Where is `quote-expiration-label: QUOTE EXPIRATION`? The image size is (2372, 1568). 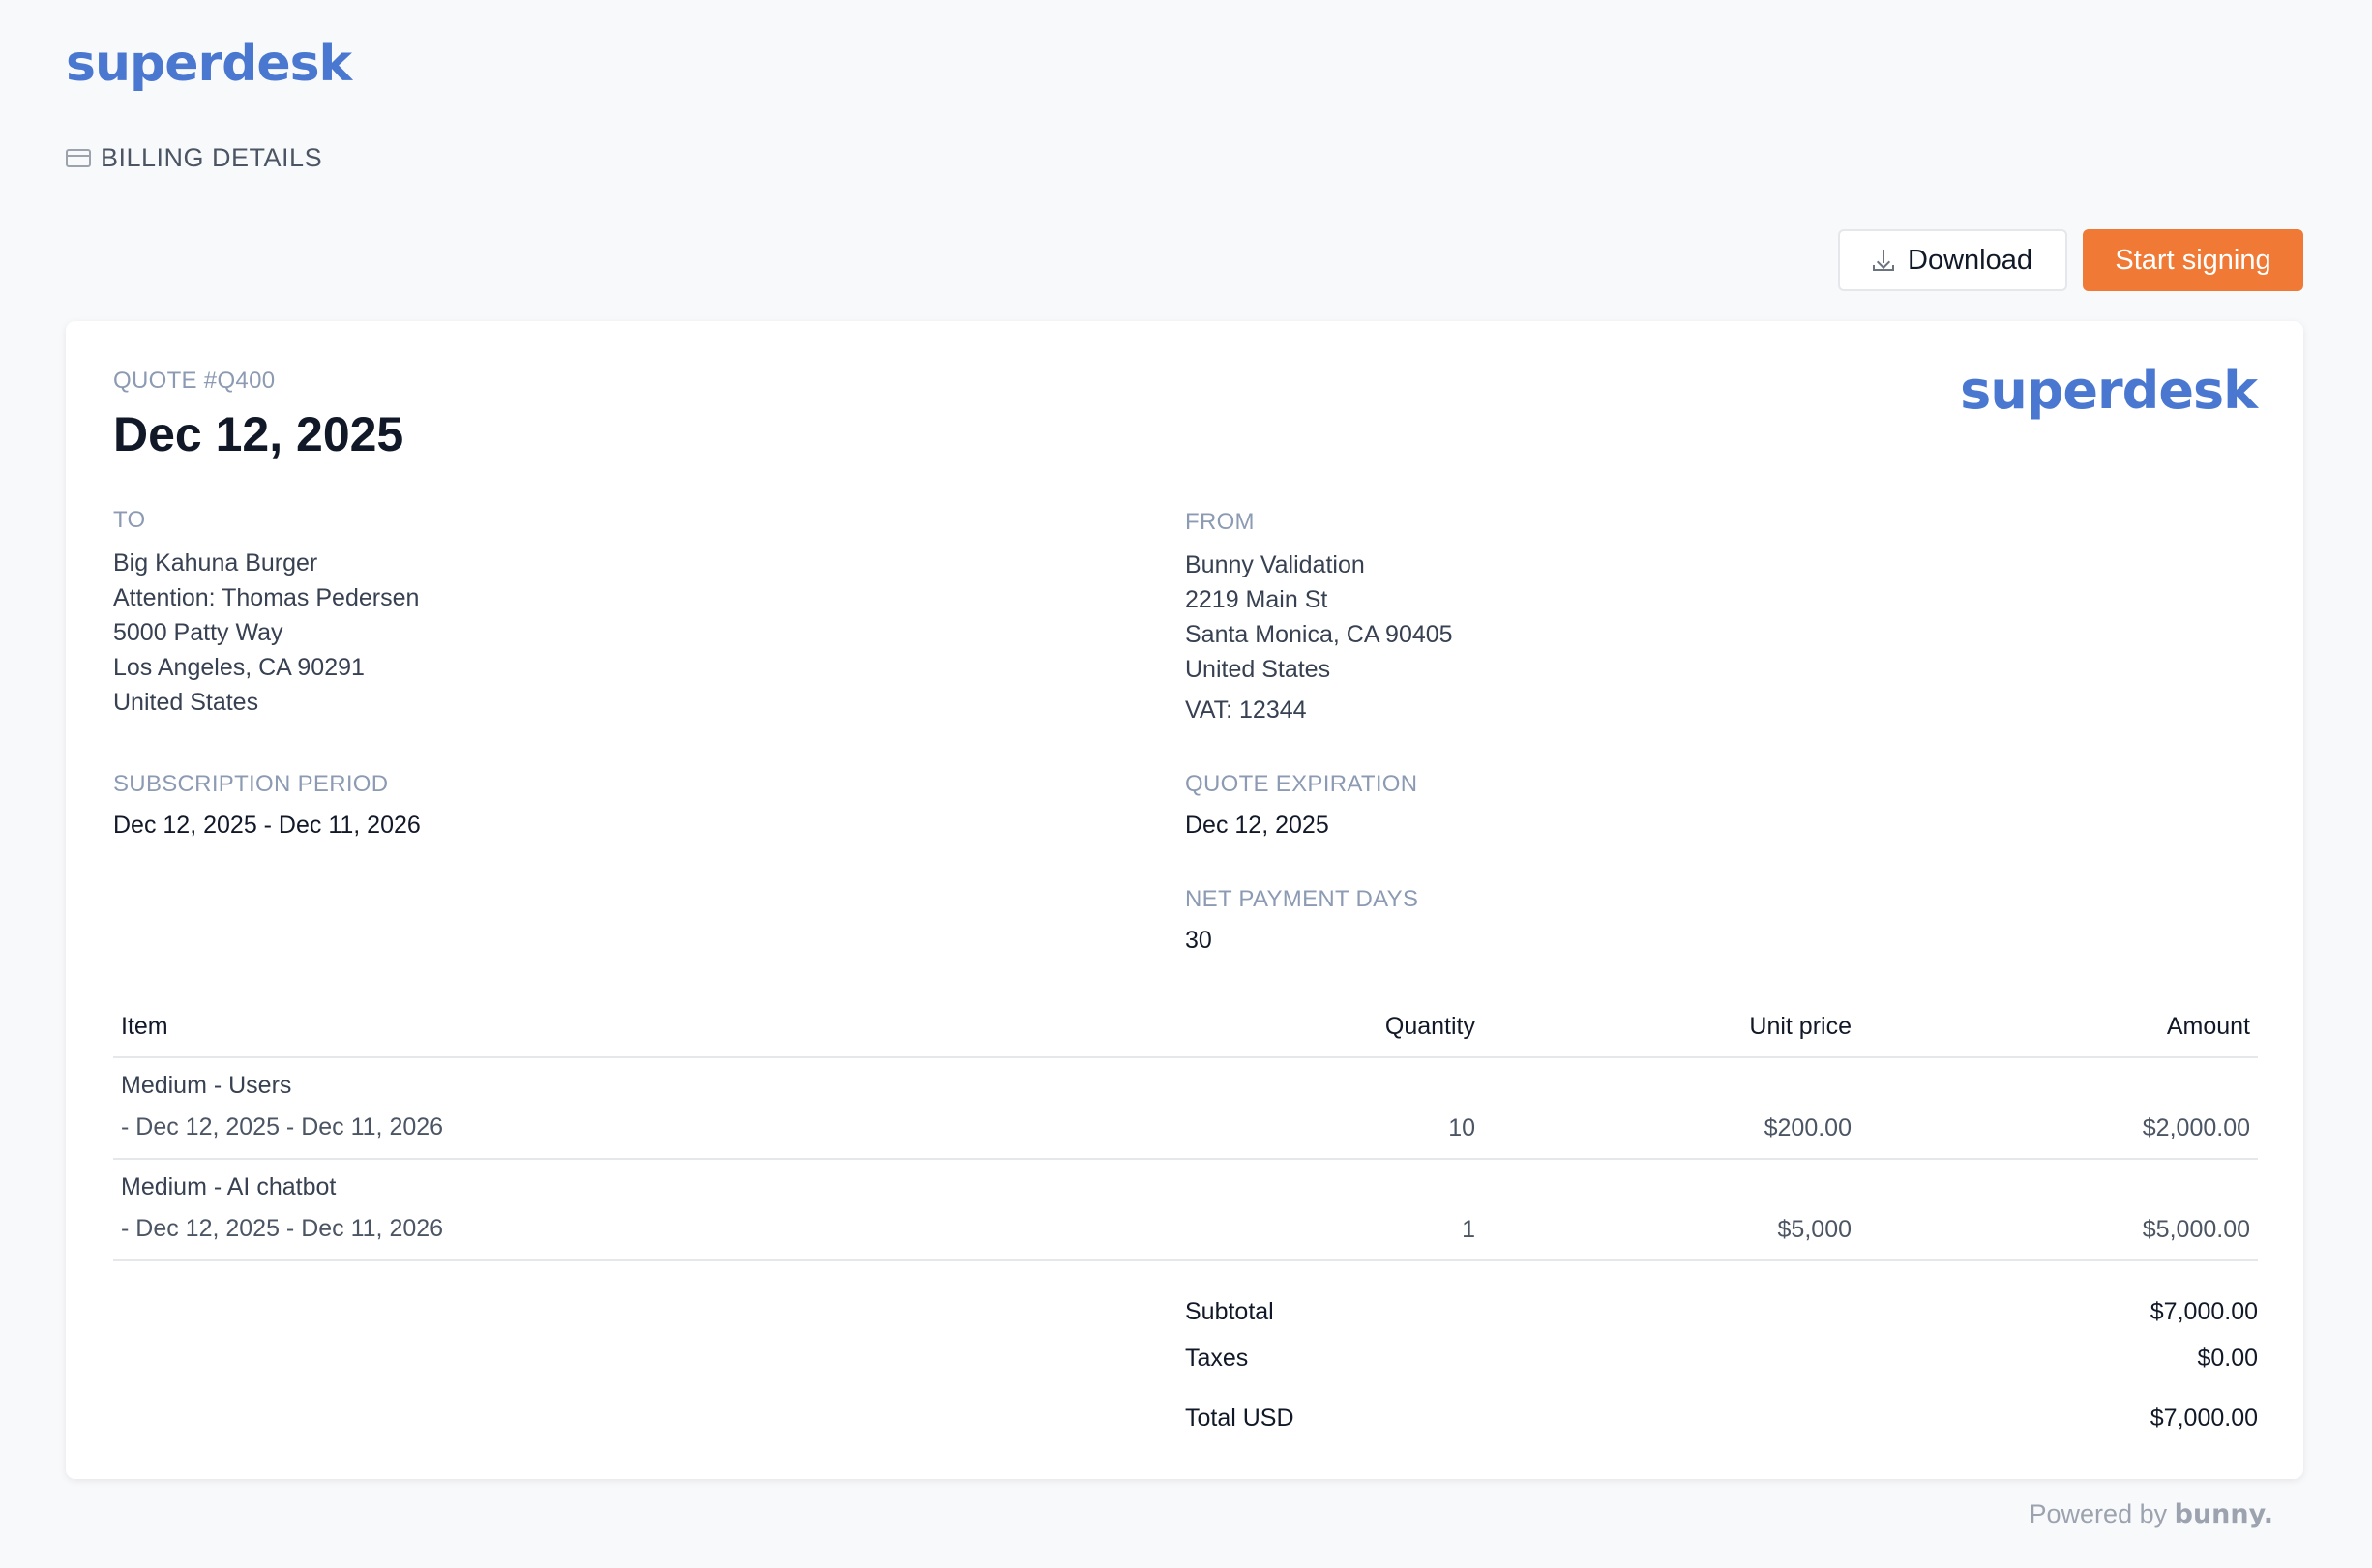
quote-expiration-label: QUOTE EXPIRATION is located at coordinates (1301, 784).